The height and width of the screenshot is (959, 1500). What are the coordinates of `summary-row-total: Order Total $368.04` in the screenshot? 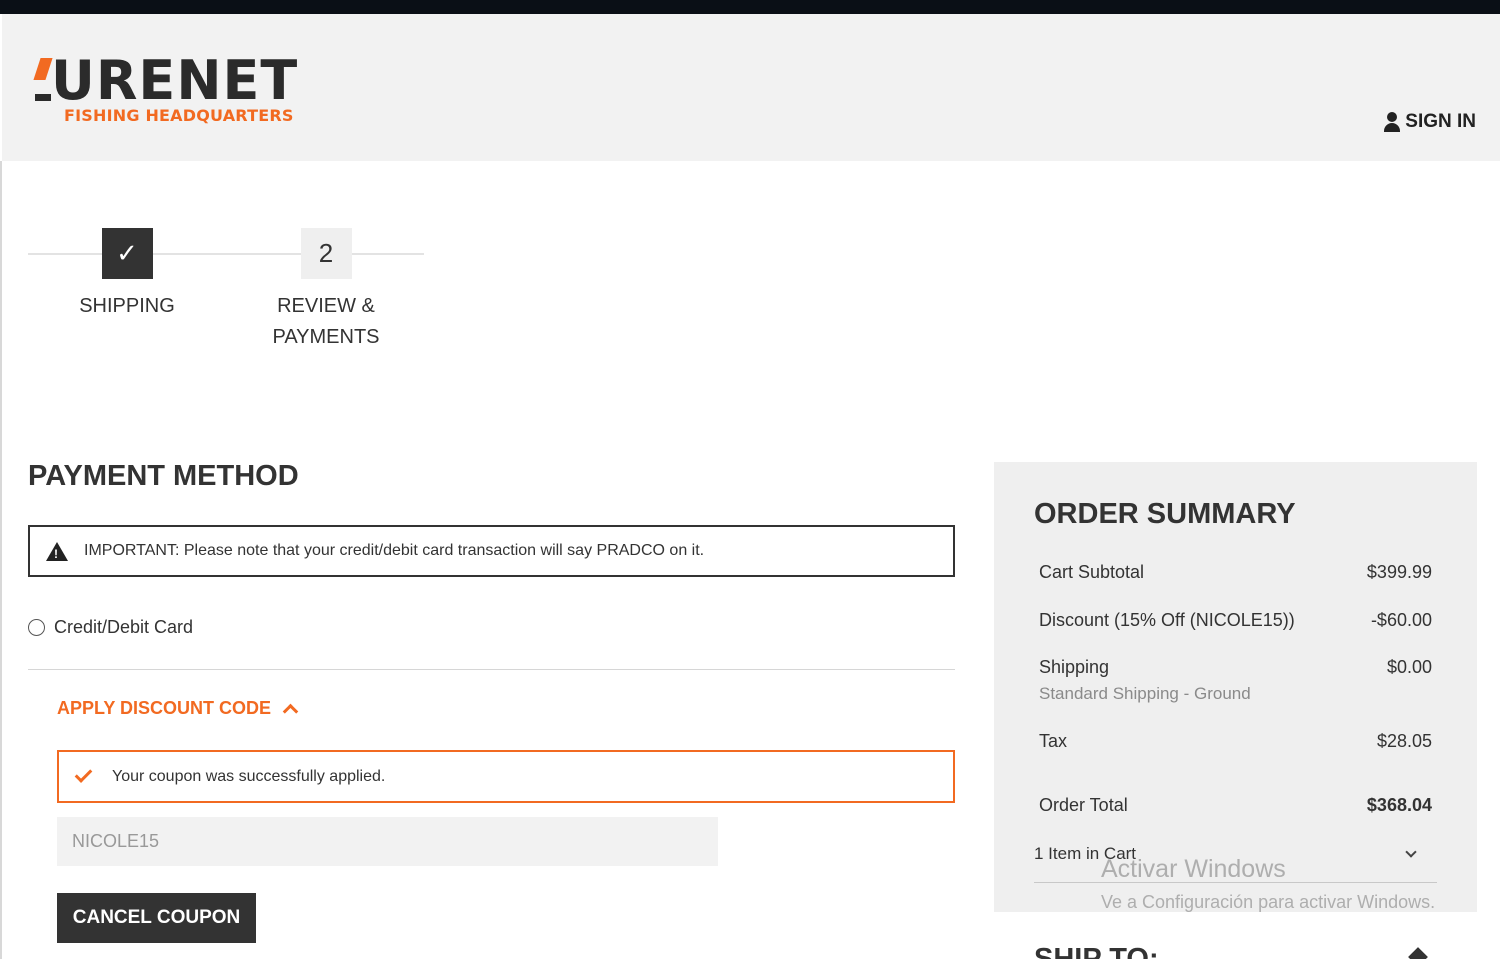 It's located at (1235, 805).